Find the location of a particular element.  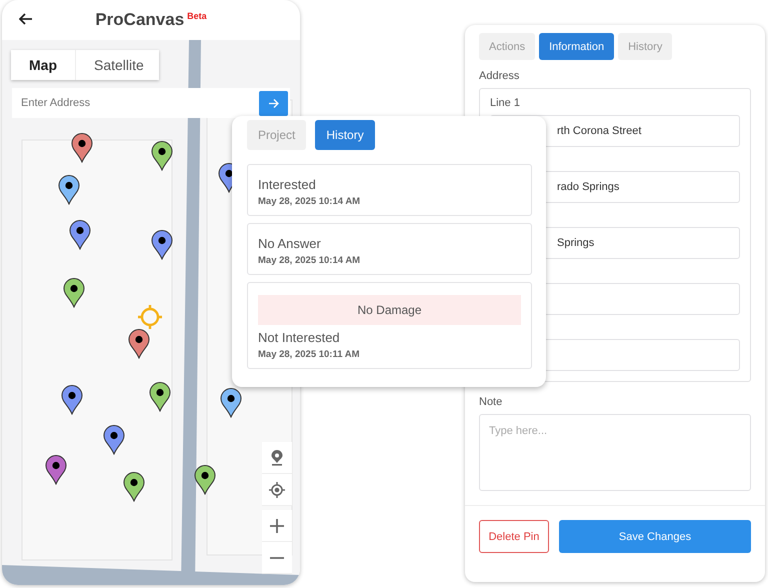

address-search-bar: Enter Address is located at coordinates (151, 103).